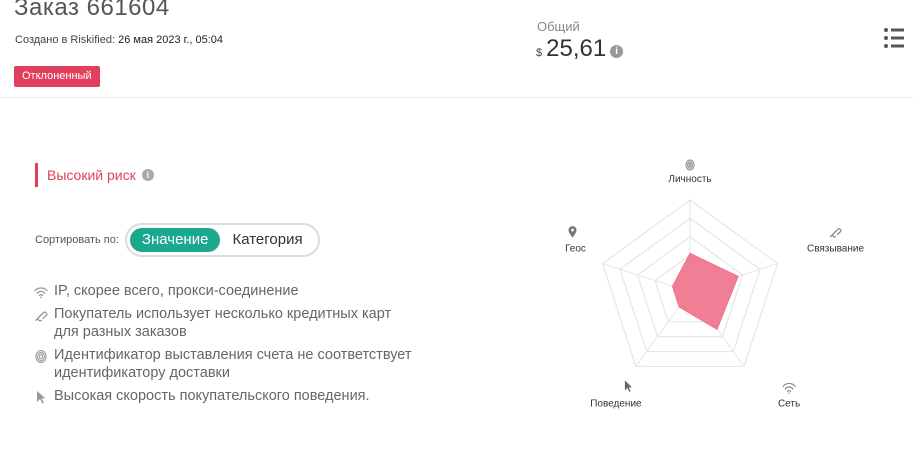 The image size is (913, 451). I want to click on radar-axis-label: Связывание, so click(835, 249).